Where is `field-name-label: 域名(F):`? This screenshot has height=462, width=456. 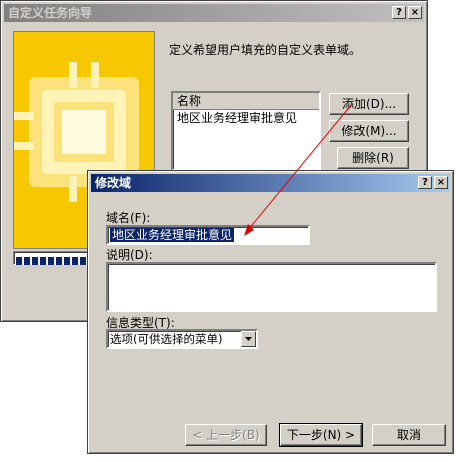
field-name-label: 域名(F): is located at coordinates (128, 218).